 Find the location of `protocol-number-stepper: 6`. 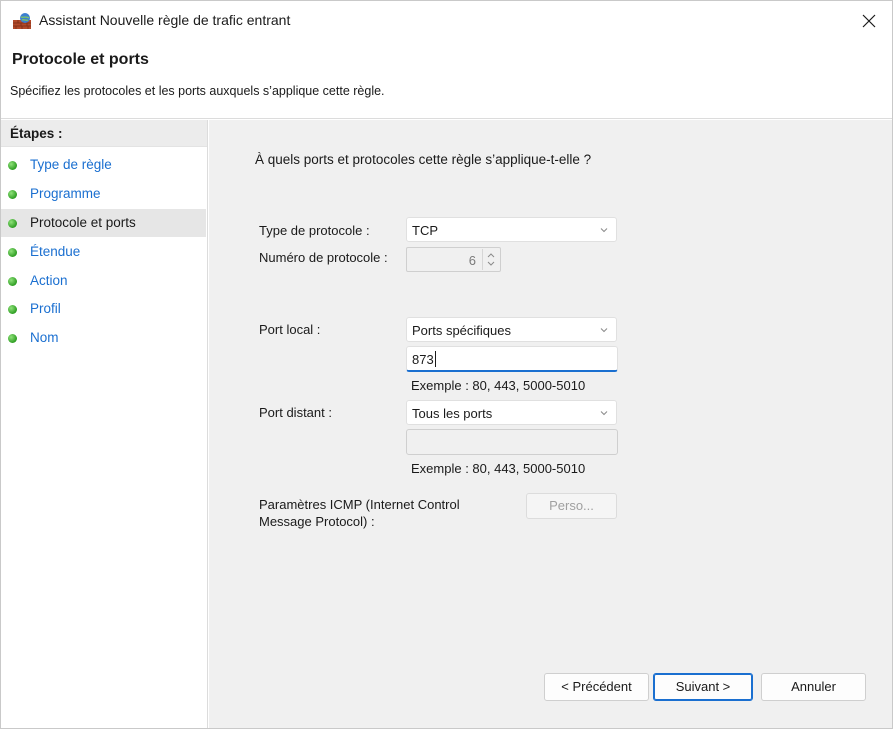

protocol-number-stepper: 6 is located at coordinates (453, 259).